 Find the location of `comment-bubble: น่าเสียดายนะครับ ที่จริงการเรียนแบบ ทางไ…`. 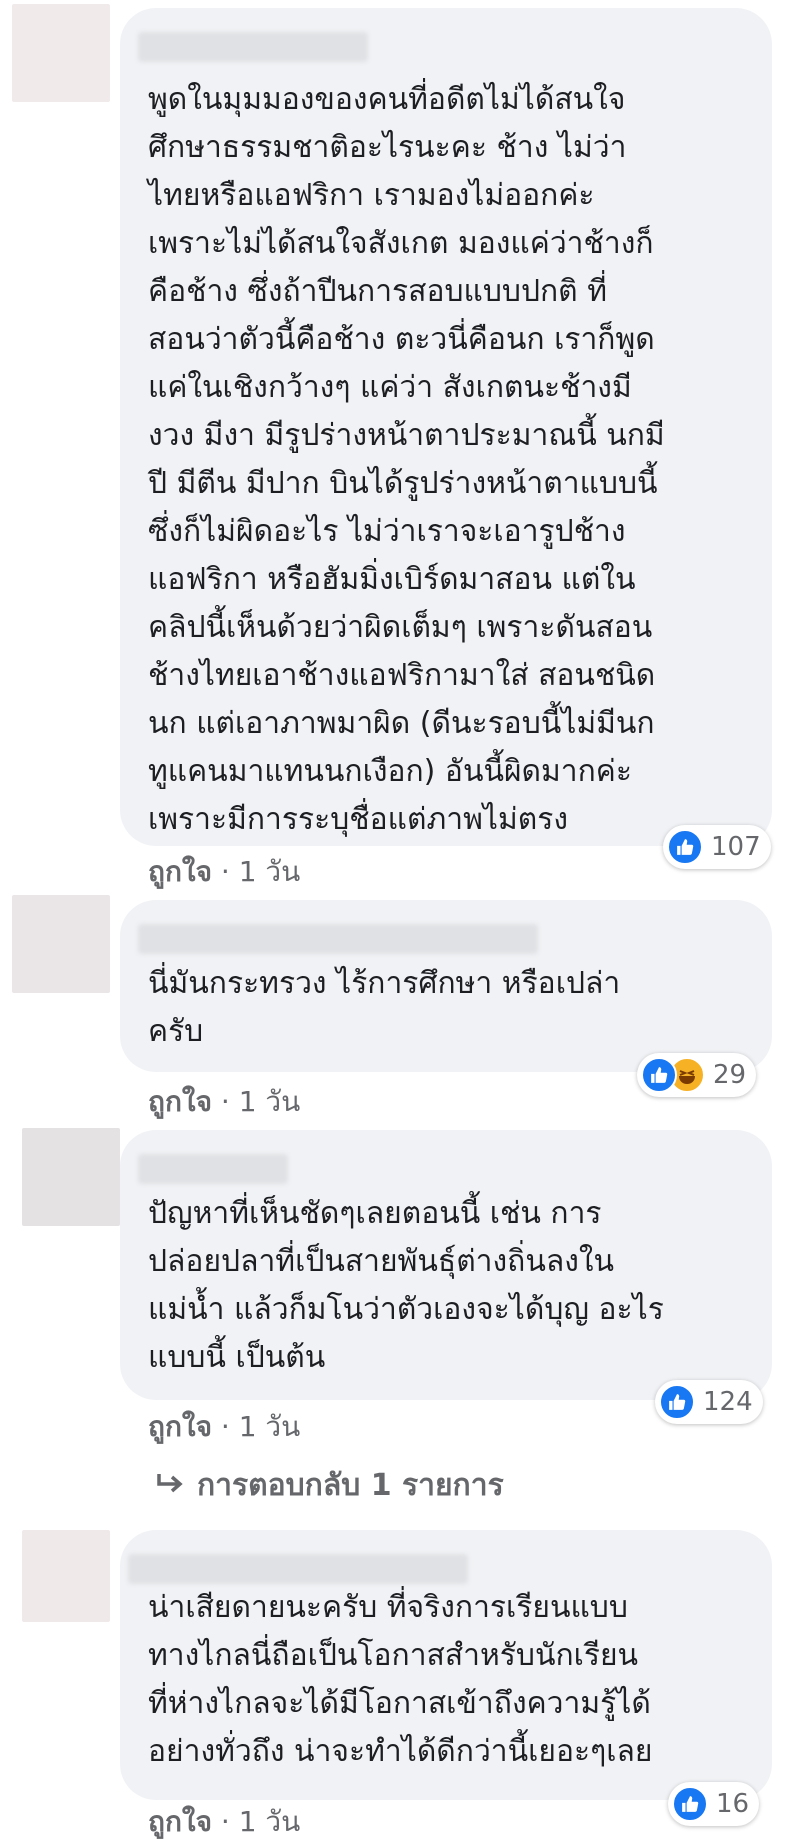

comment-bubble: น่าเสียดายนะครับ ที่จริงการเรียนแบบ ทางไ… is located at coordinates (446, 1665).